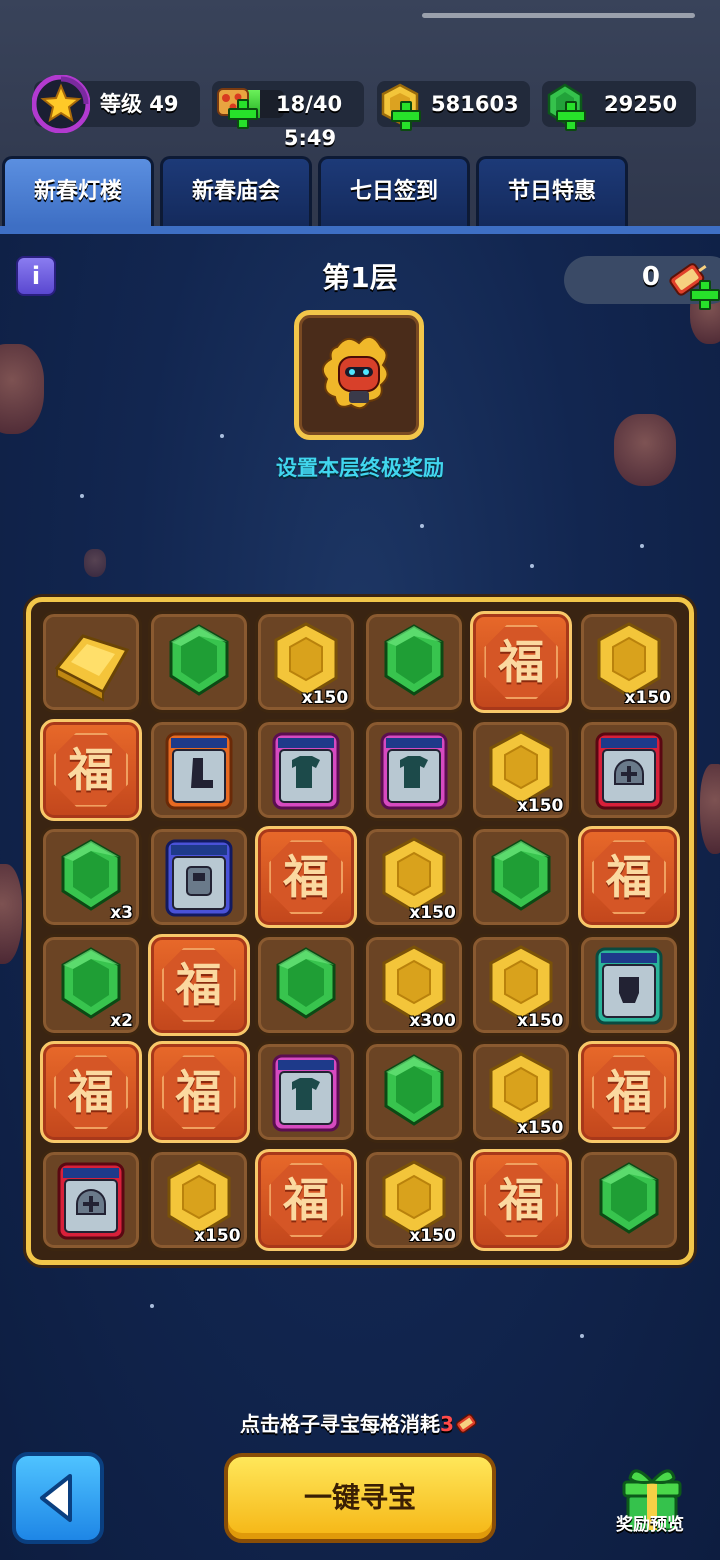 The width and height of the screenshot is (720, 1560). I want to click on card-teal-glove-icon, so click(629, 986).